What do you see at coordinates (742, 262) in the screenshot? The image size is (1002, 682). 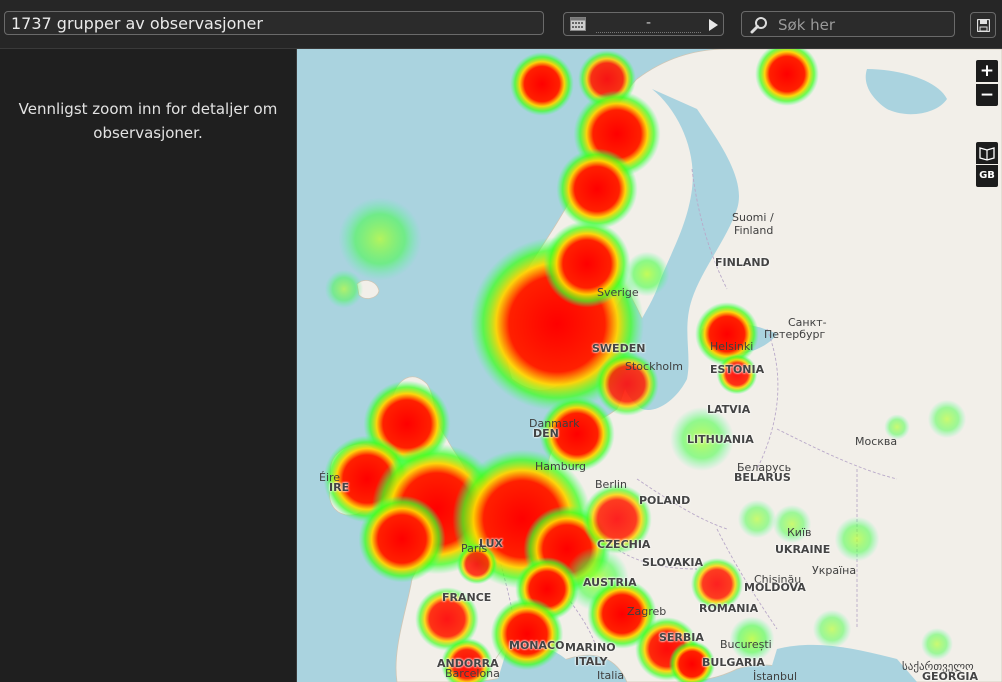 I see `map-label: FINLAND` at bounding box center [742, 262].